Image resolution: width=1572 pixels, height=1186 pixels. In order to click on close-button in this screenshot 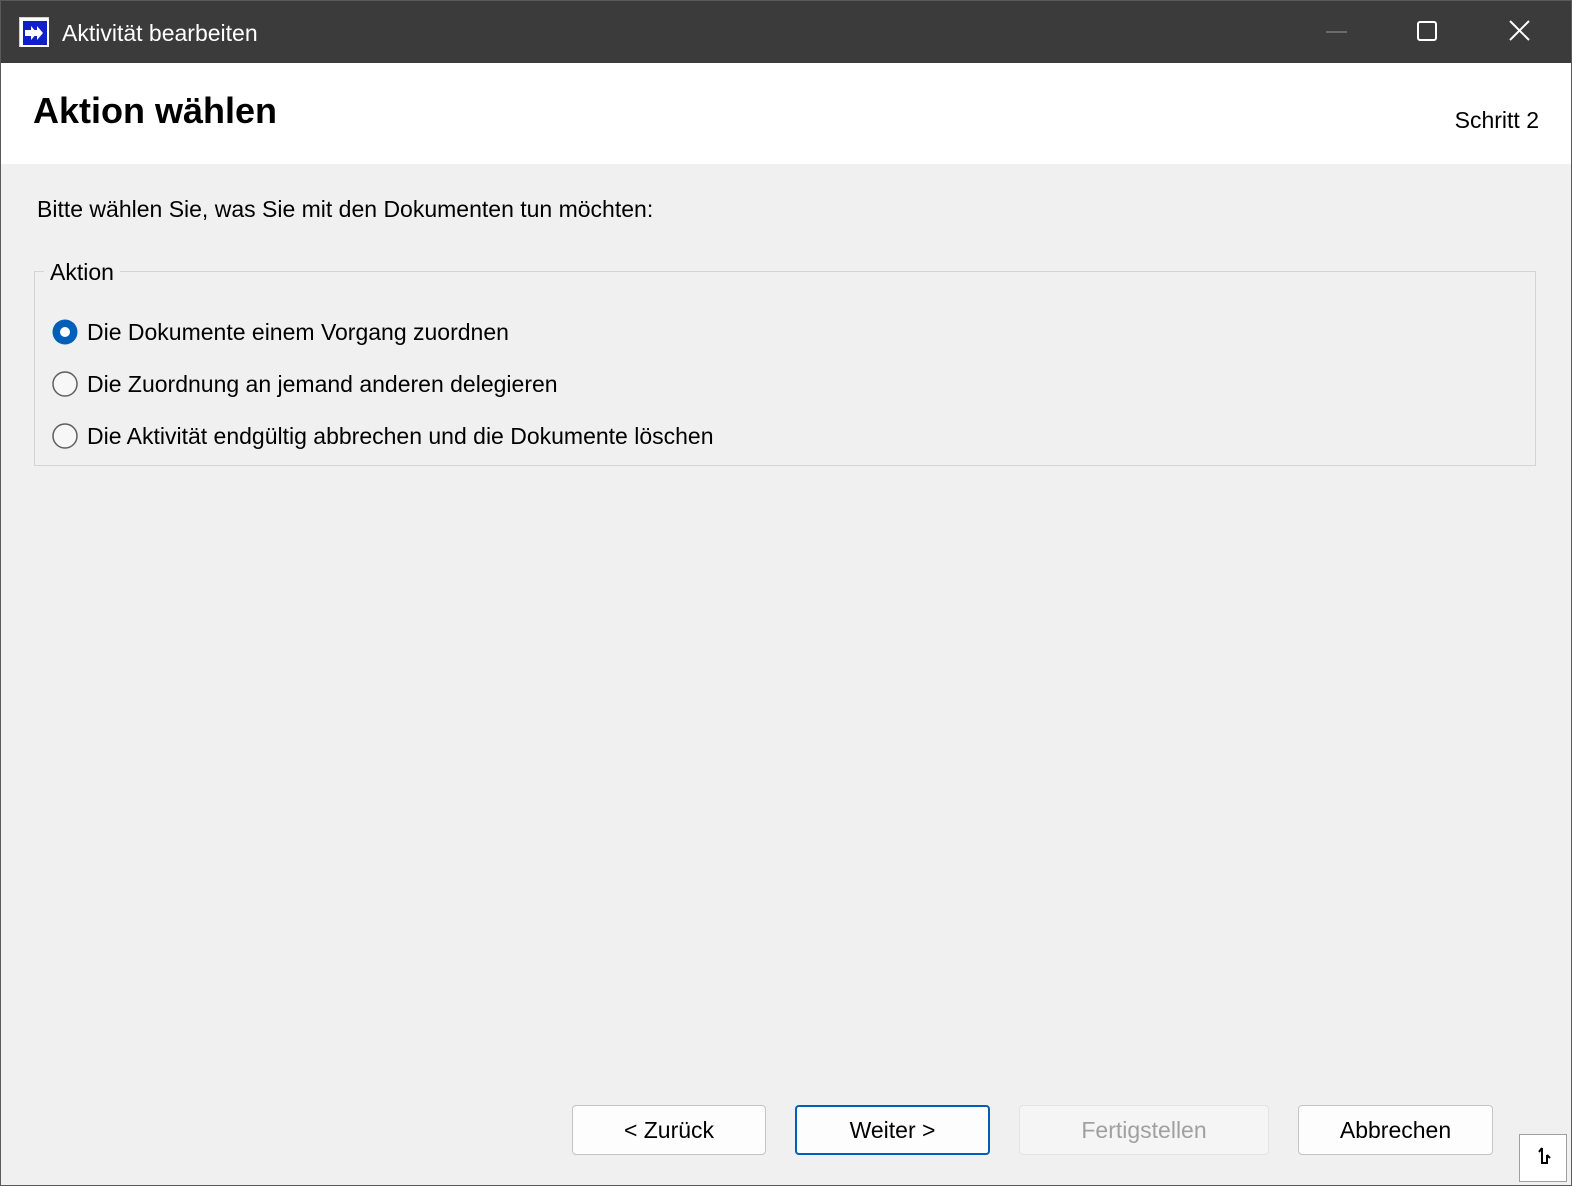, I will do `click(1519, 32)`.